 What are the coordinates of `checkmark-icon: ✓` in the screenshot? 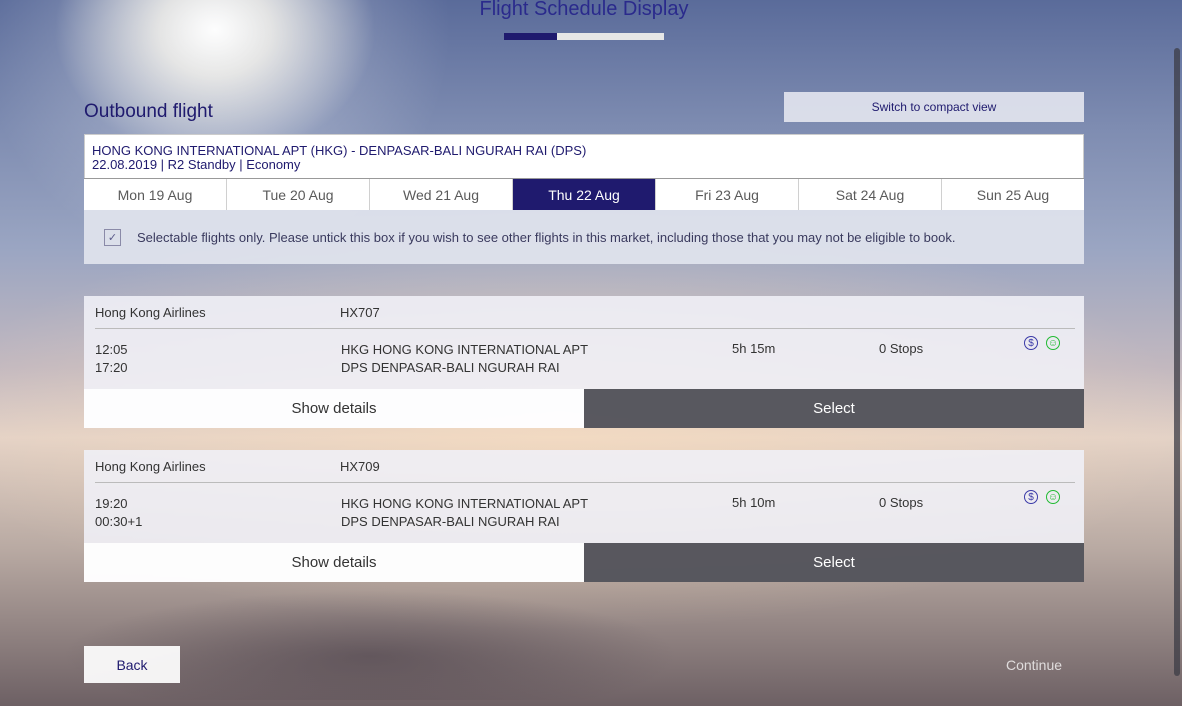 It's located at (112, 237).